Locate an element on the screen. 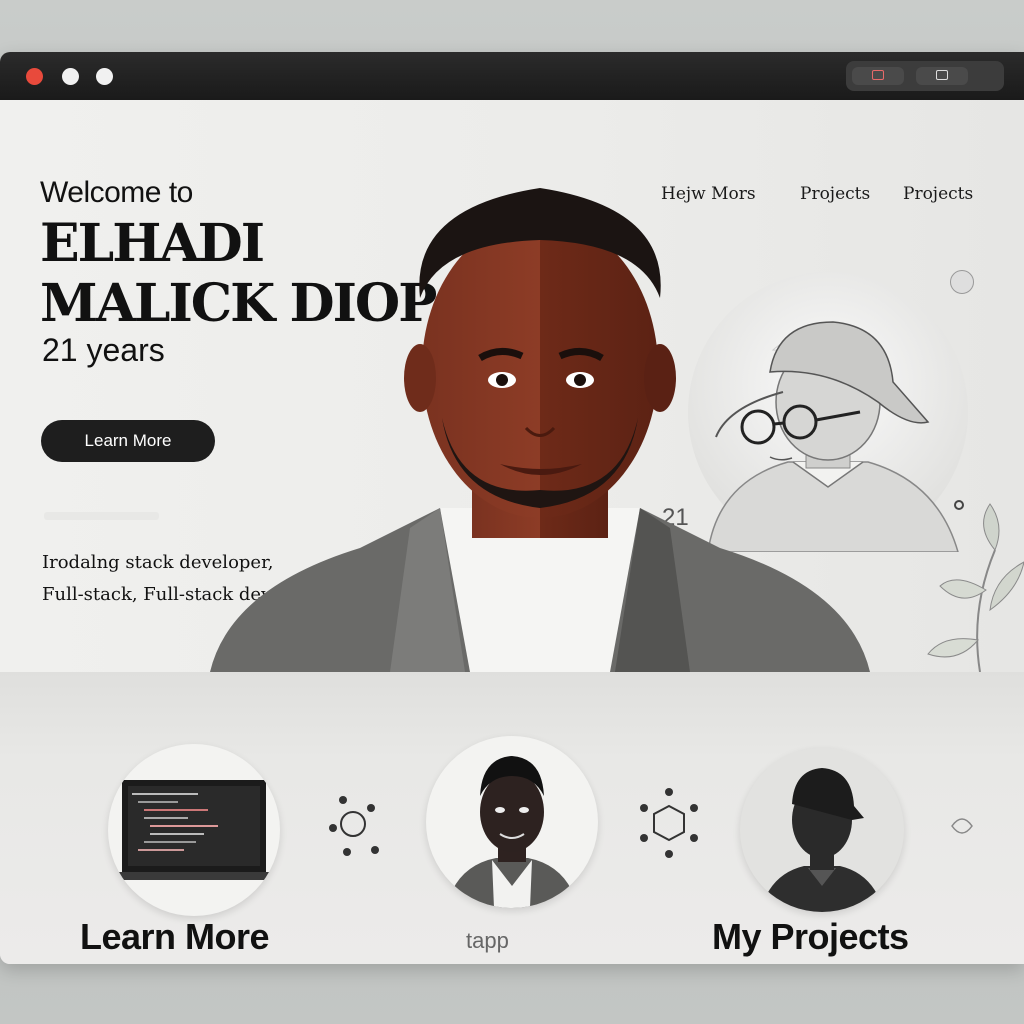  record-button is located at coordinates (878, 76).